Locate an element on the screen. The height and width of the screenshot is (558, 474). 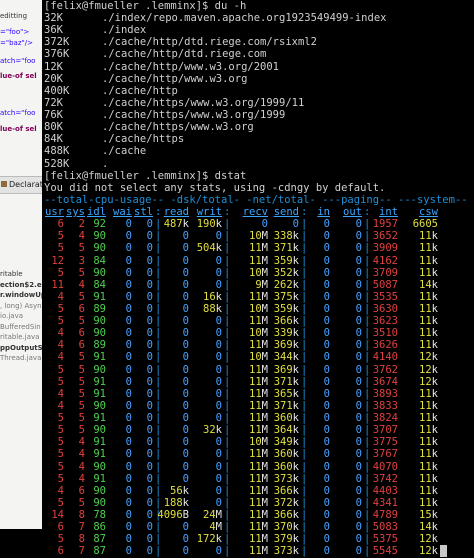
ide-panel-line: ppOutputSt is located at coordinates (21, 348).